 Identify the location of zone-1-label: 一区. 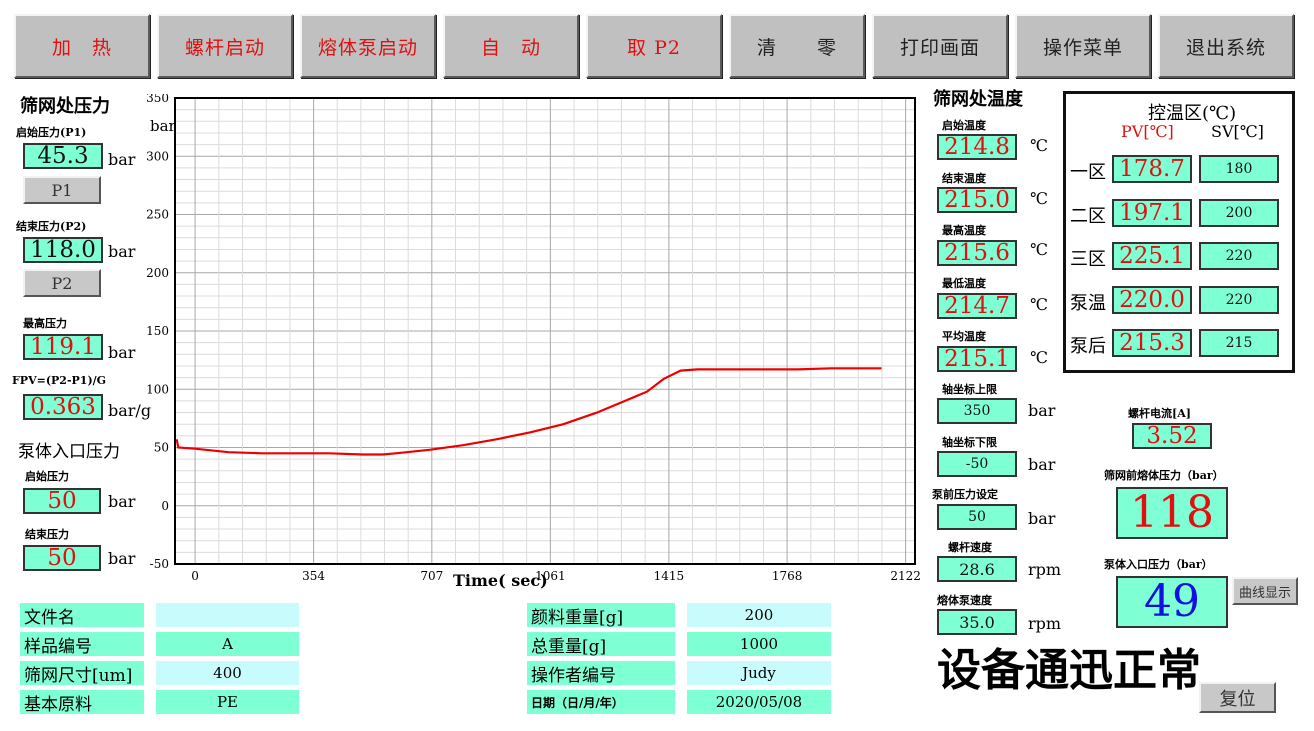
(1088, 172).